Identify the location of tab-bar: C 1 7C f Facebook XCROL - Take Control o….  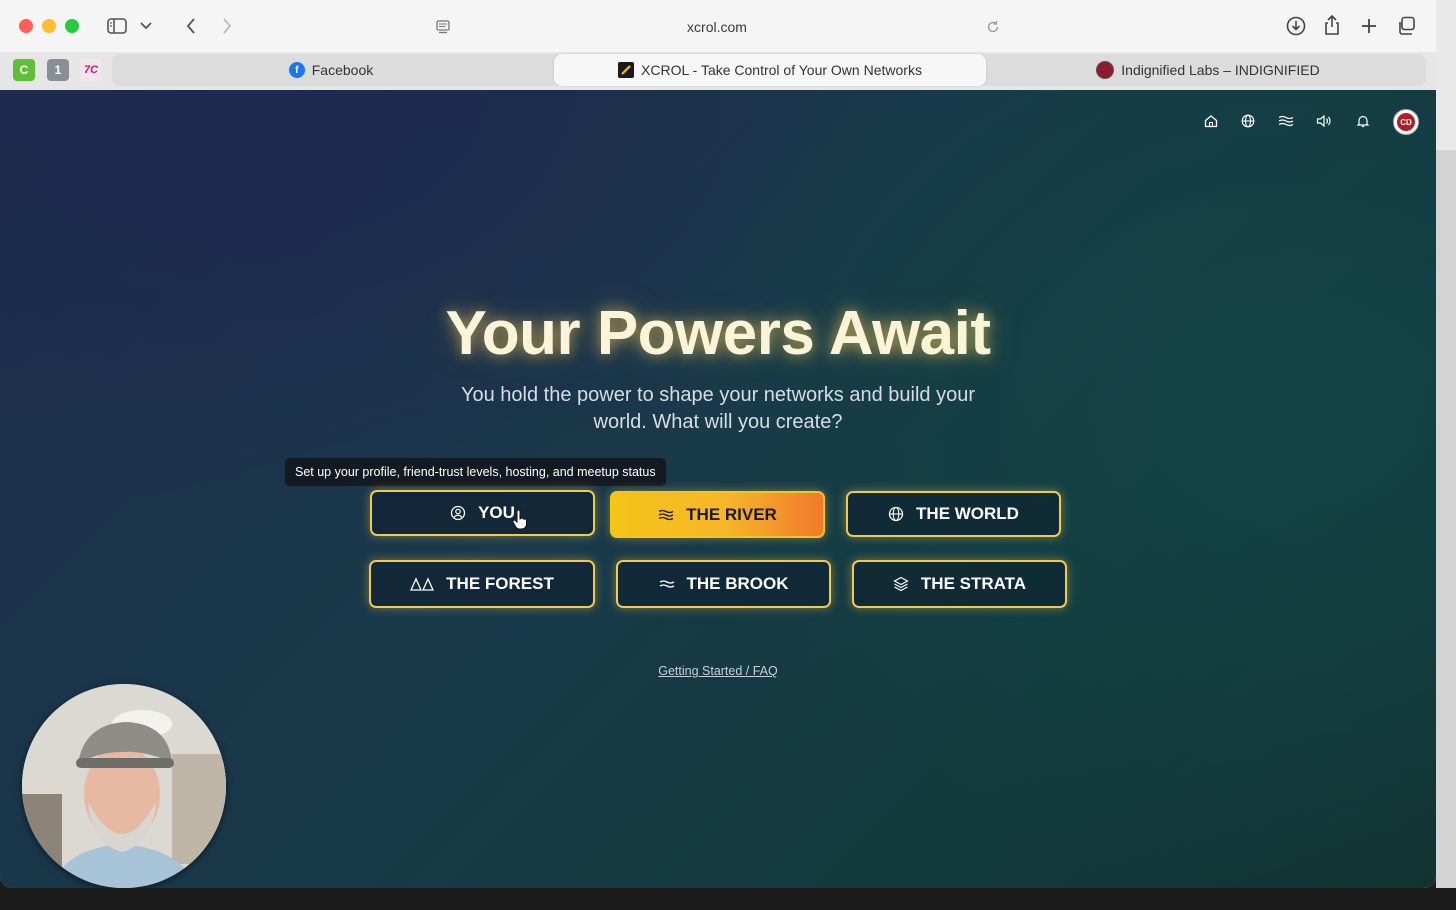
(718, 71).